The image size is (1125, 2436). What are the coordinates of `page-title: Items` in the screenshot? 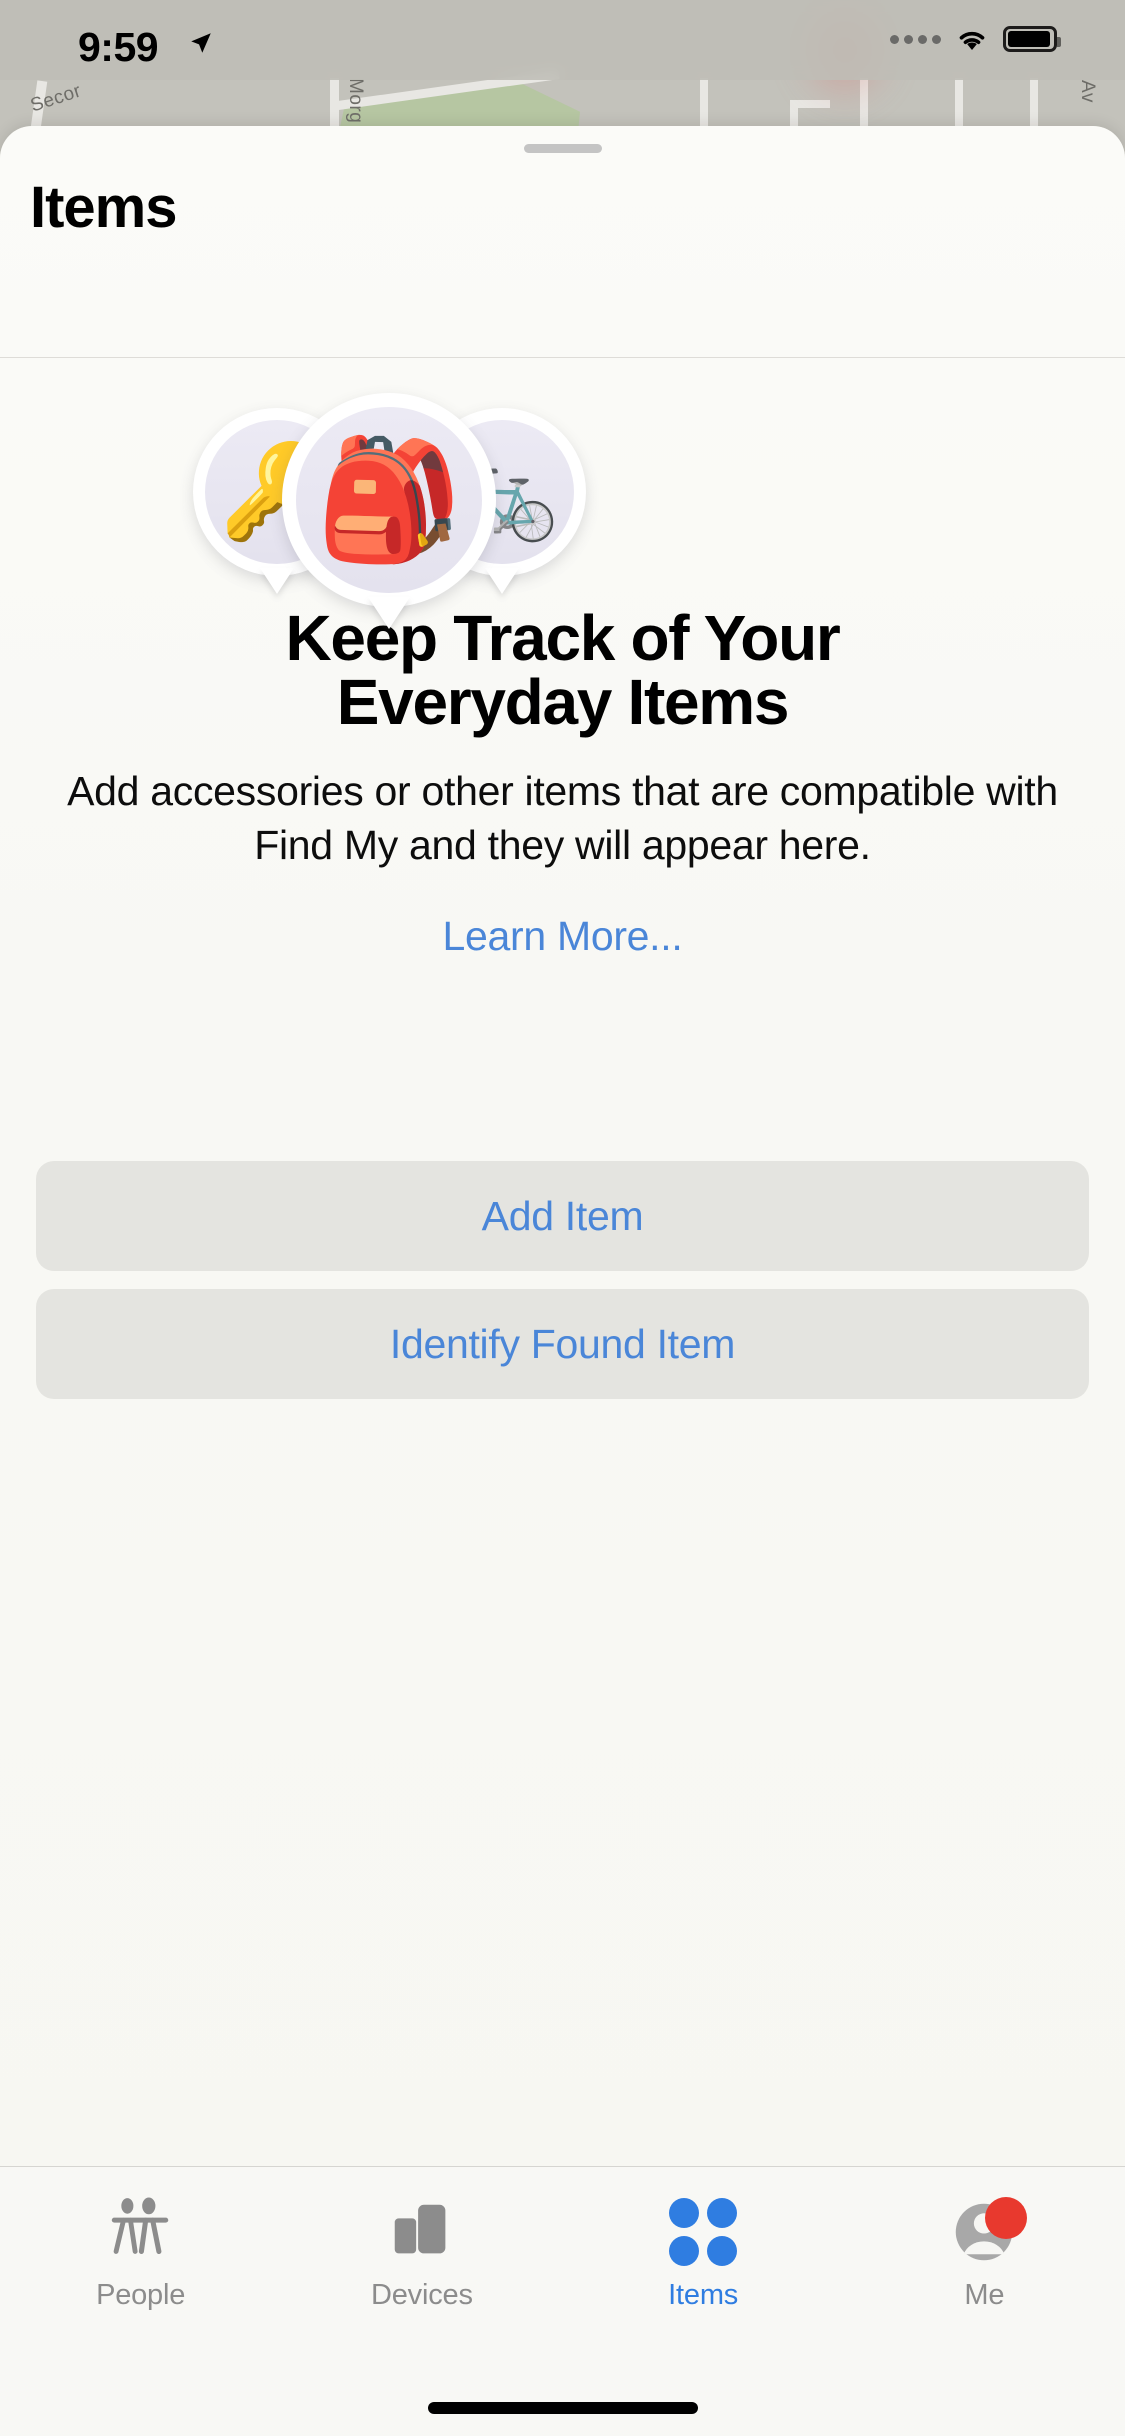 It's located at (104, 207).